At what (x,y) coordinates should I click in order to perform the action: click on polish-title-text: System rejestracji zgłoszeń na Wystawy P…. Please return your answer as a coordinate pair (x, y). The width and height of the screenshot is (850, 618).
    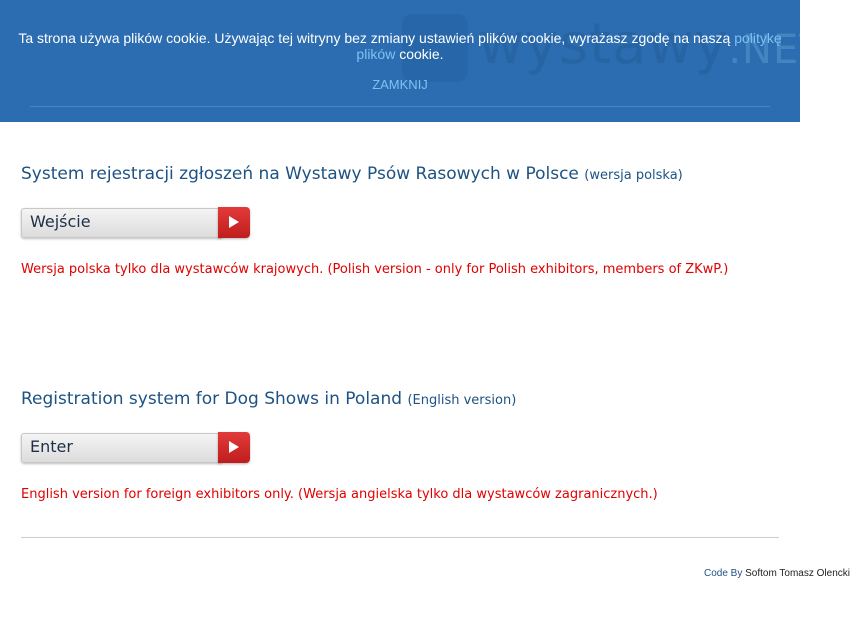
    Looking at the image, I should click on (300, 174).